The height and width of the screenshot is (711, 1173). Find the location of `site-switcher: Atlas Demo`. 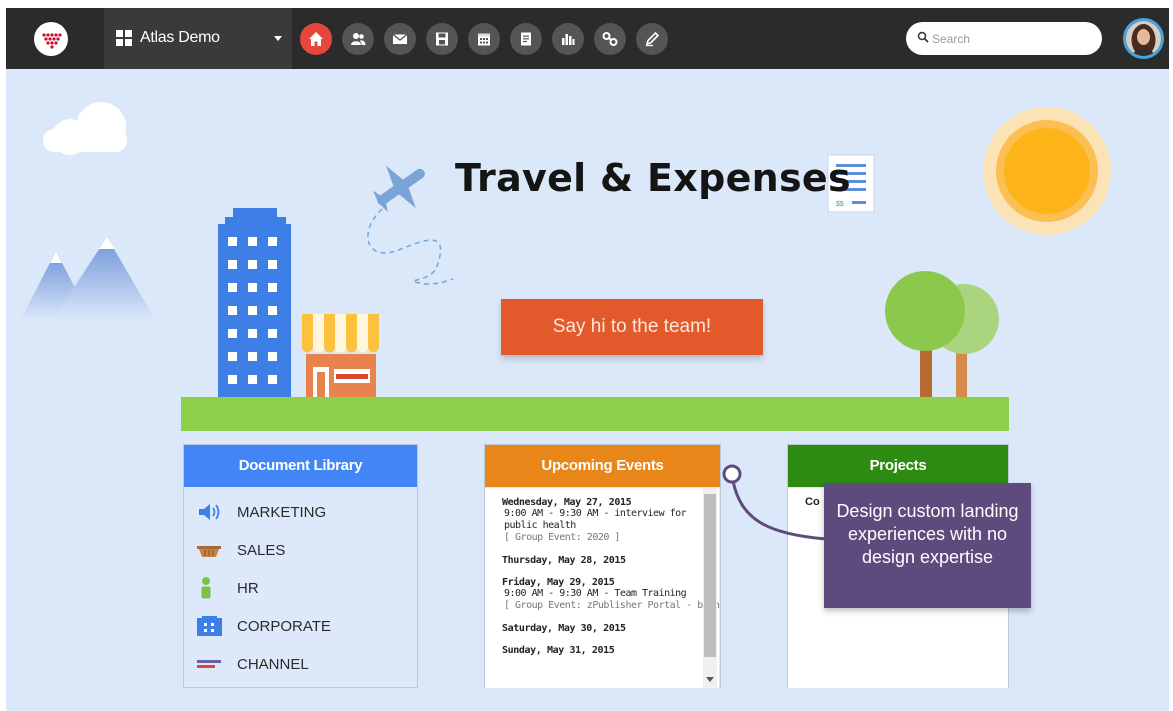

site-switcher: Atlas Demo is located at coordinates (198, 38).